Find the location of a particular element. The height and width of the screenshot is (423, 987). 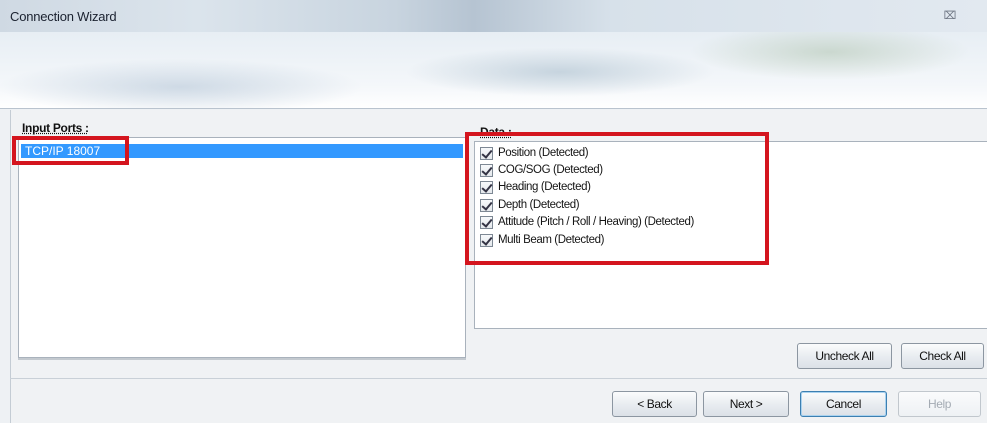

list-item-tcp-ip-port: TCP/IP 18007 is located at coordinates (242, 151).